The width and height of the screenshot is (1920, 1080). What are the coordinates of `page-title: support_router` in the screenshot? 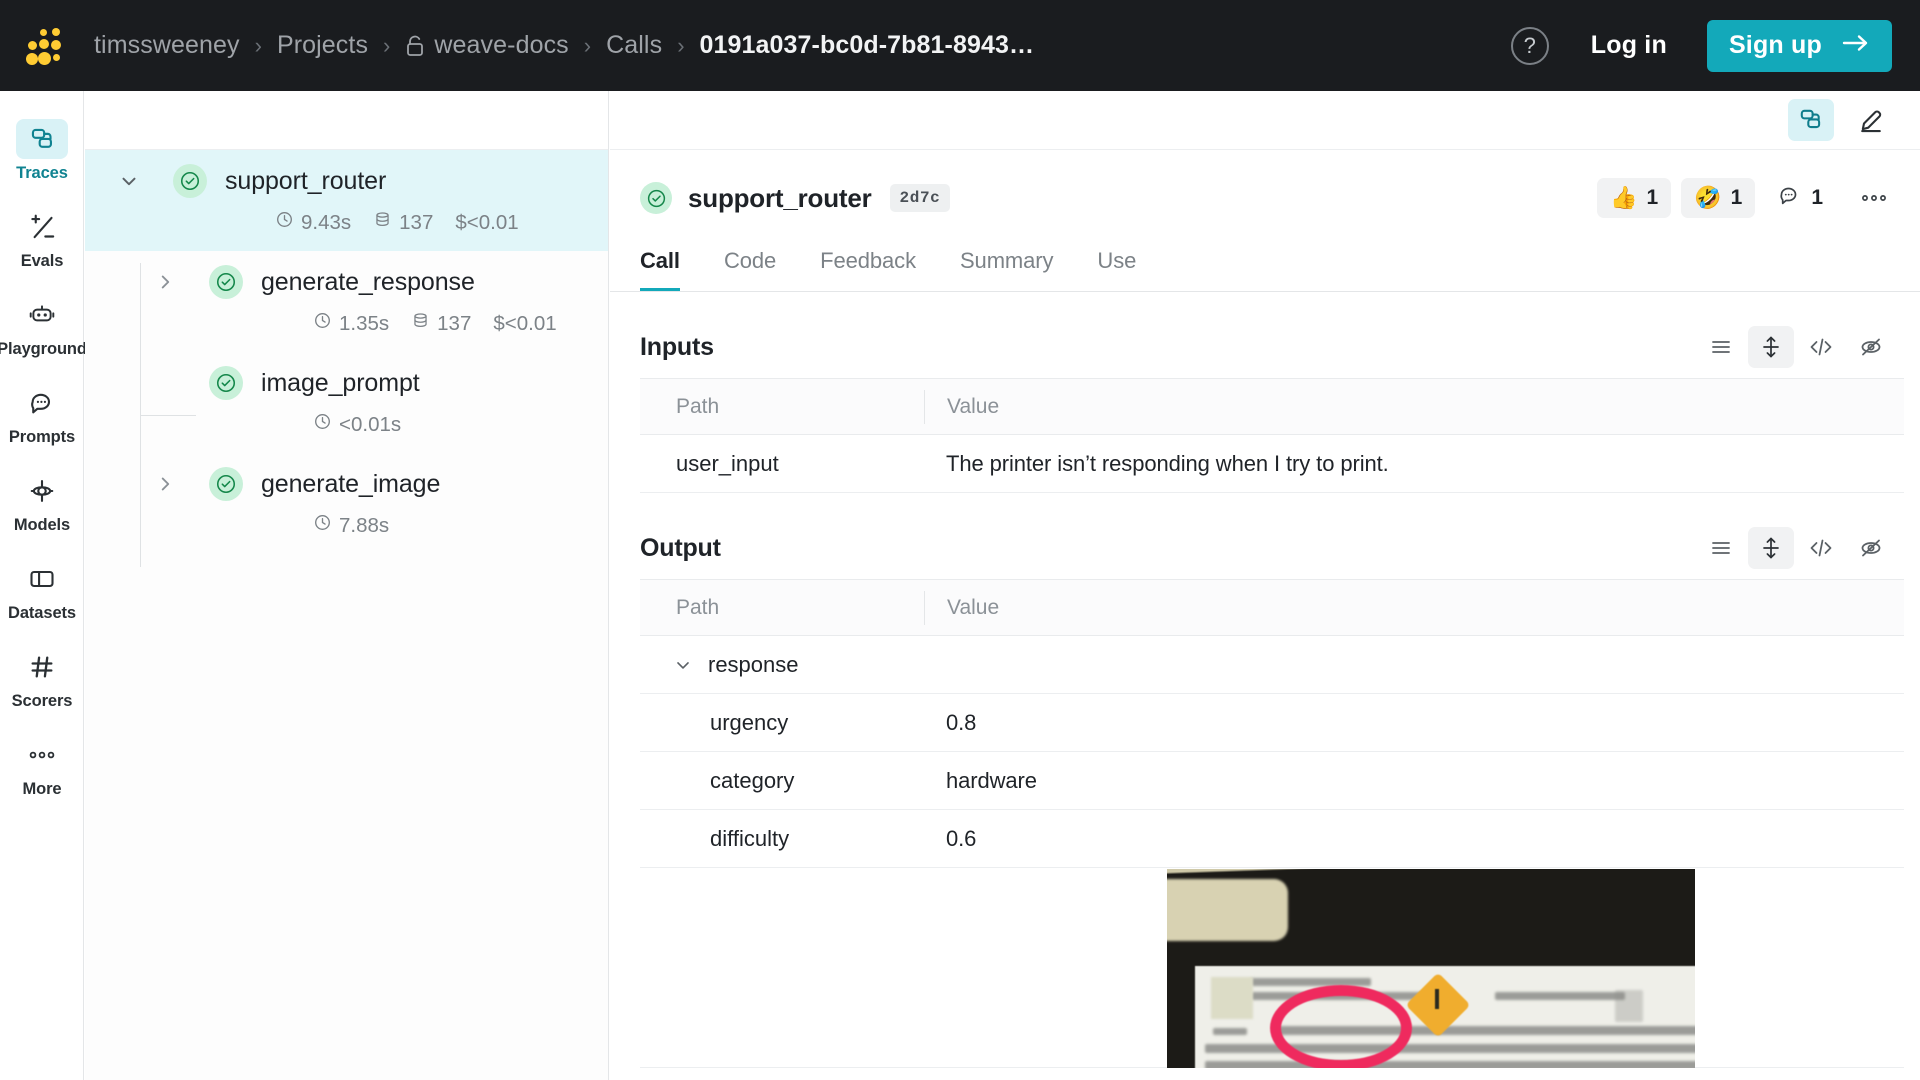 It's located at (780, 197).